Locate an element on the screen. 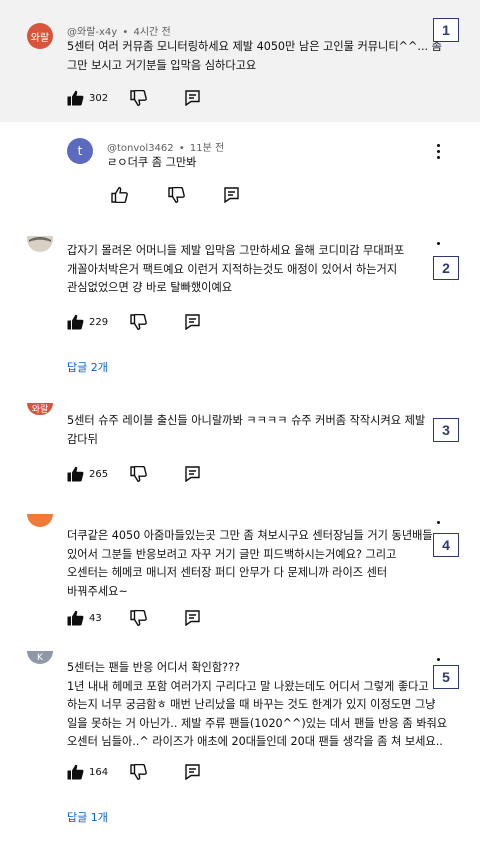 This screenshot has height=841, width=480. like-button: 229 is located at coordinates (87, 322).